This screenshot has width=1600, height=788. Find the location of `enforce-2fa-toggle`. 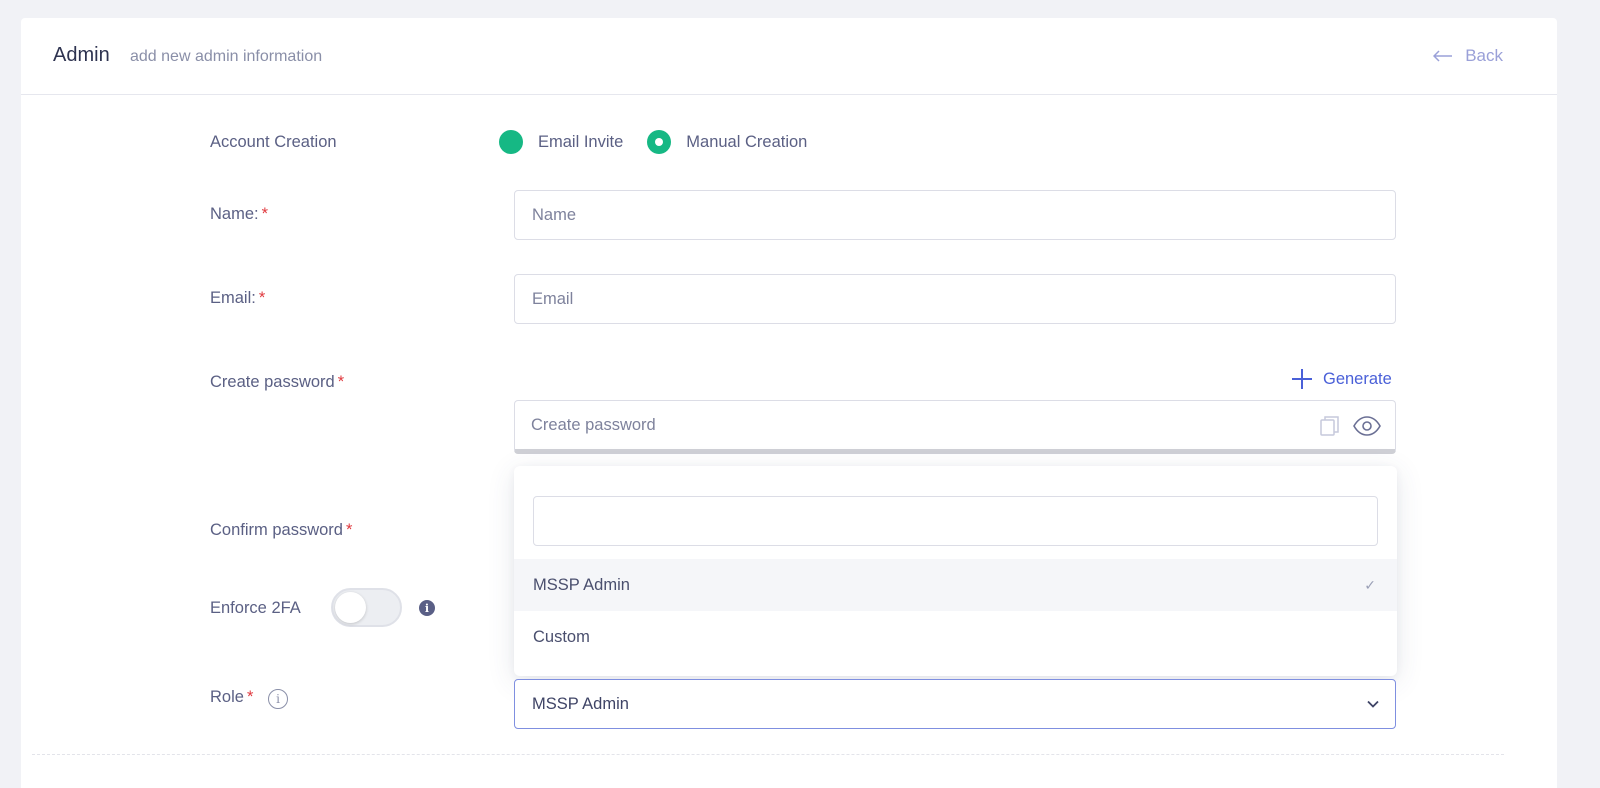

enforce-2fa-toggle is located at coordinates (366, 607).